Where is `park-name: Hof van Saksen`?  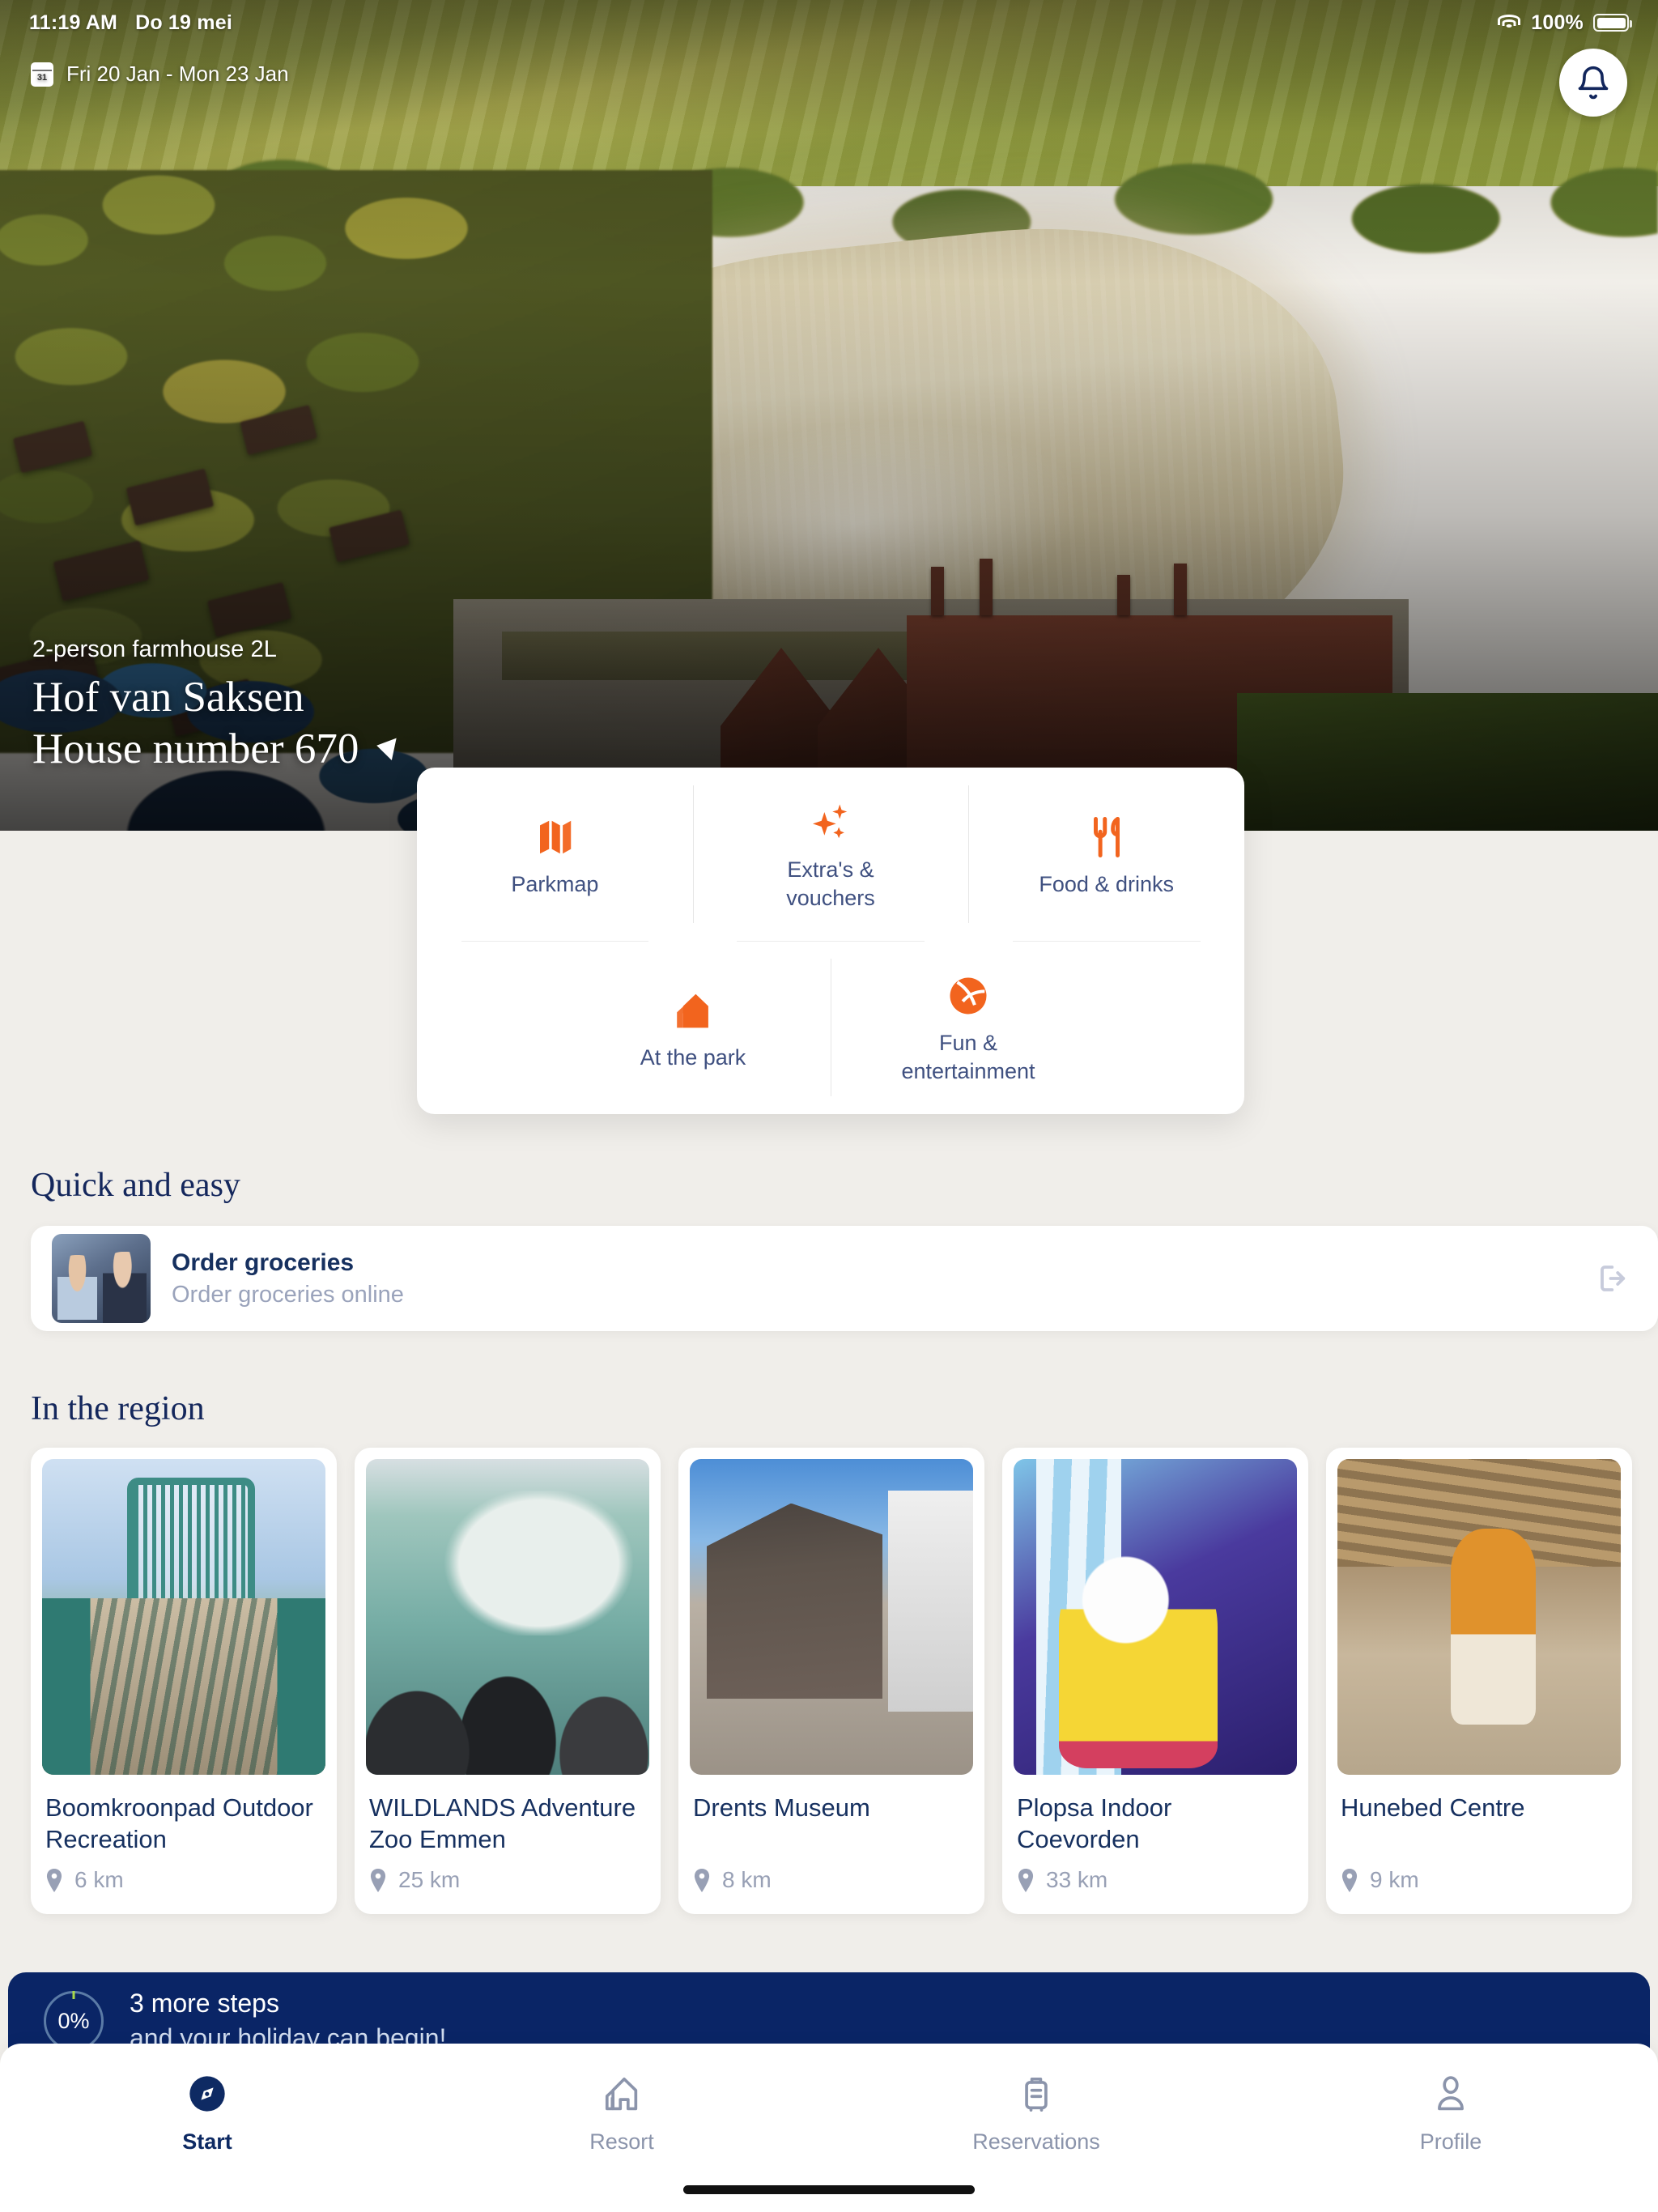 park-name: Hof van Saksen is located at coordinates (168, 697).